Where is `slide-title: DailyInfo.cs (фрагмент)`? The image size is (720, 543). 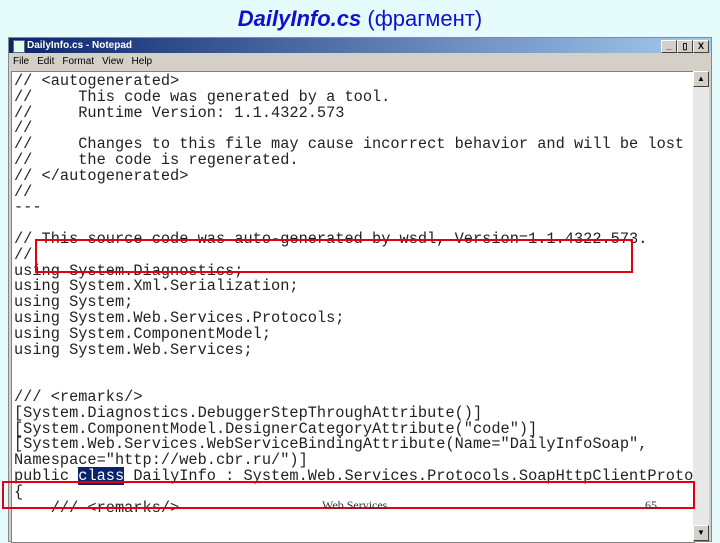 slide-title: DailyInfo.cs (фрагмент) is located at coordinates (360, 19).